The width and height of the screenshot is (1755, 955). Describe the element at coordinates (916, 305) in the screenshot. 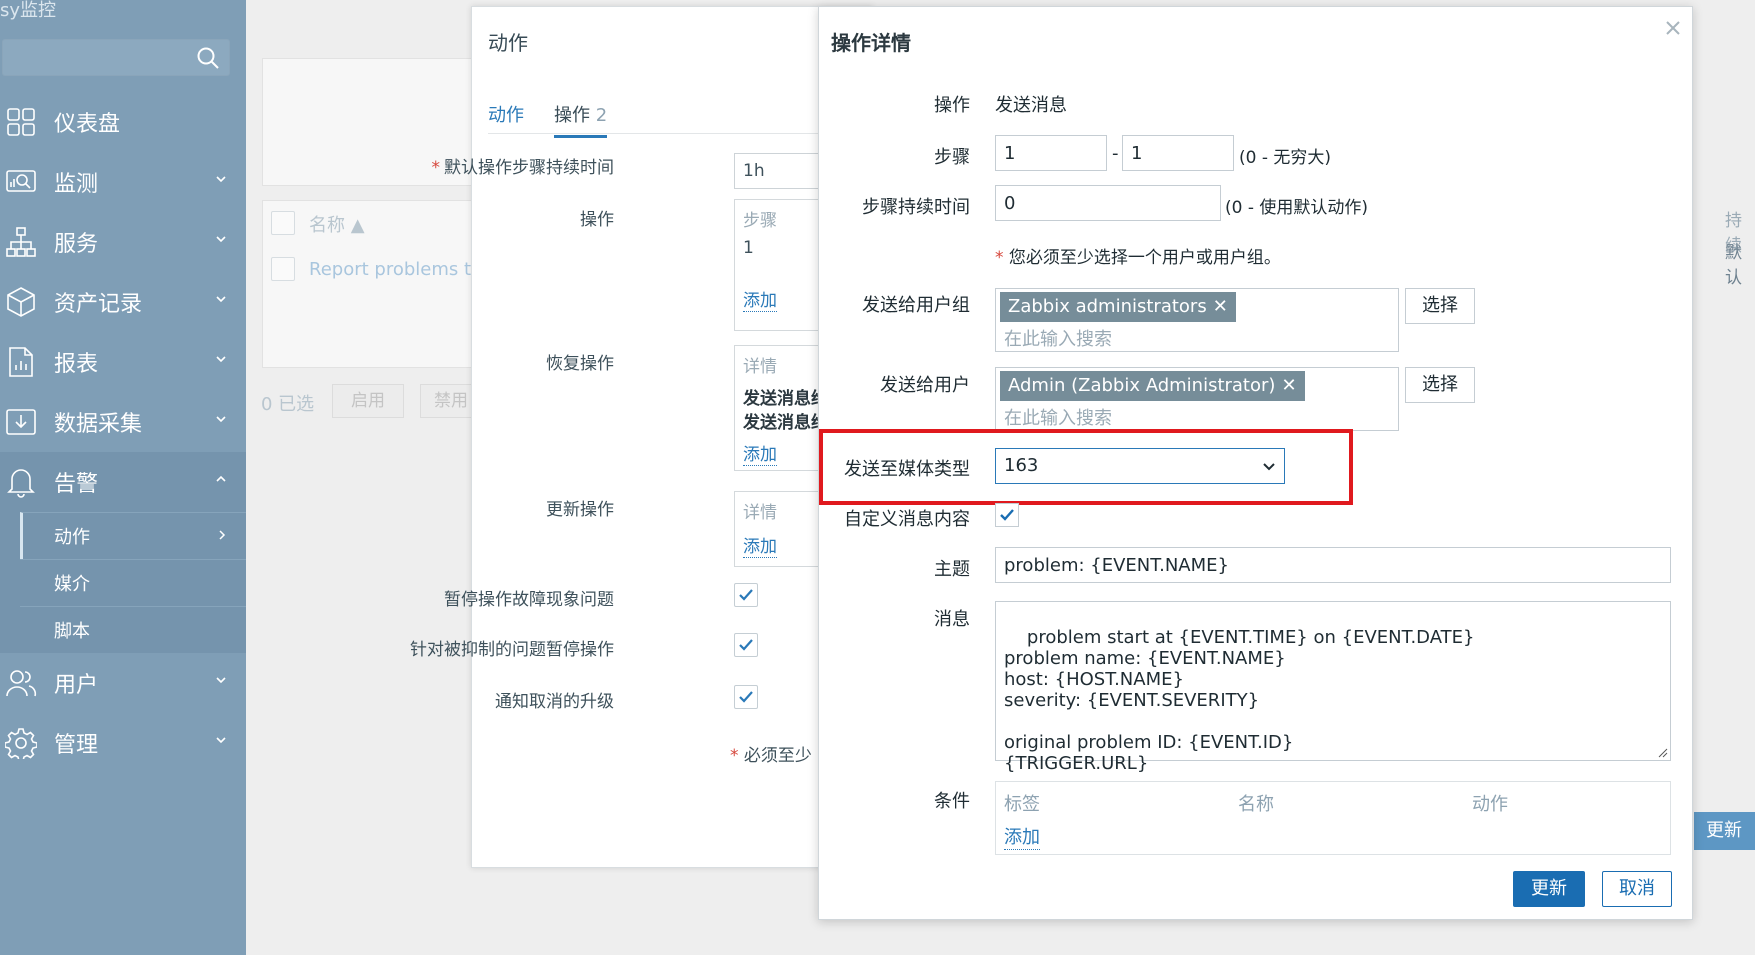

I see `send-to-groups-label: 发送给用户组` at that location.